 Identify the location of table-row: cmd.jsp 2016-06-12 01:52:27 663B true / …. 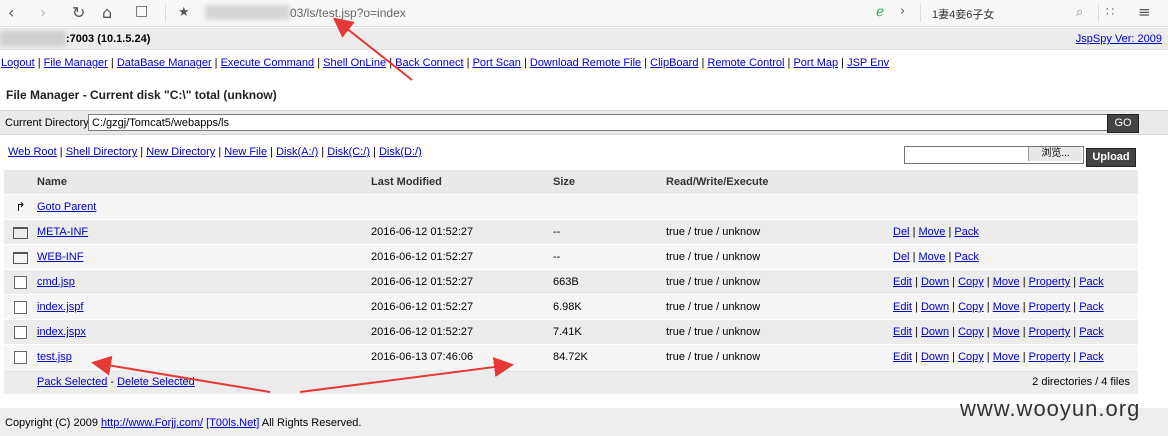
(571, 282).